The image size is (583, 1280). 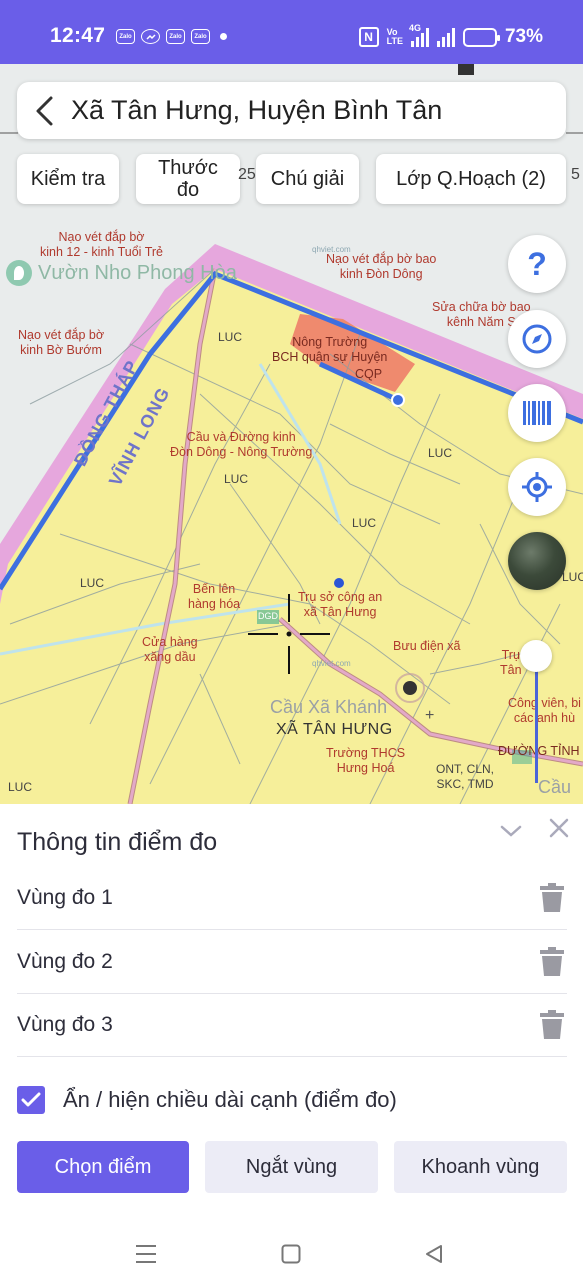 What do you see at coordinates (369, 374) in the screenshot?
I see `map-label: CQP` at bounding box center [369, 374].